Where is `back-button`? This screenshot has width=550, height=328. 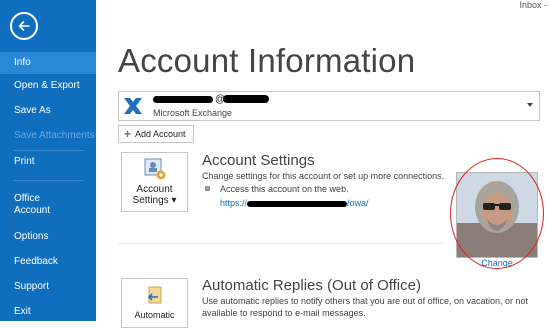
back-button is located at coordinates (24, 26).